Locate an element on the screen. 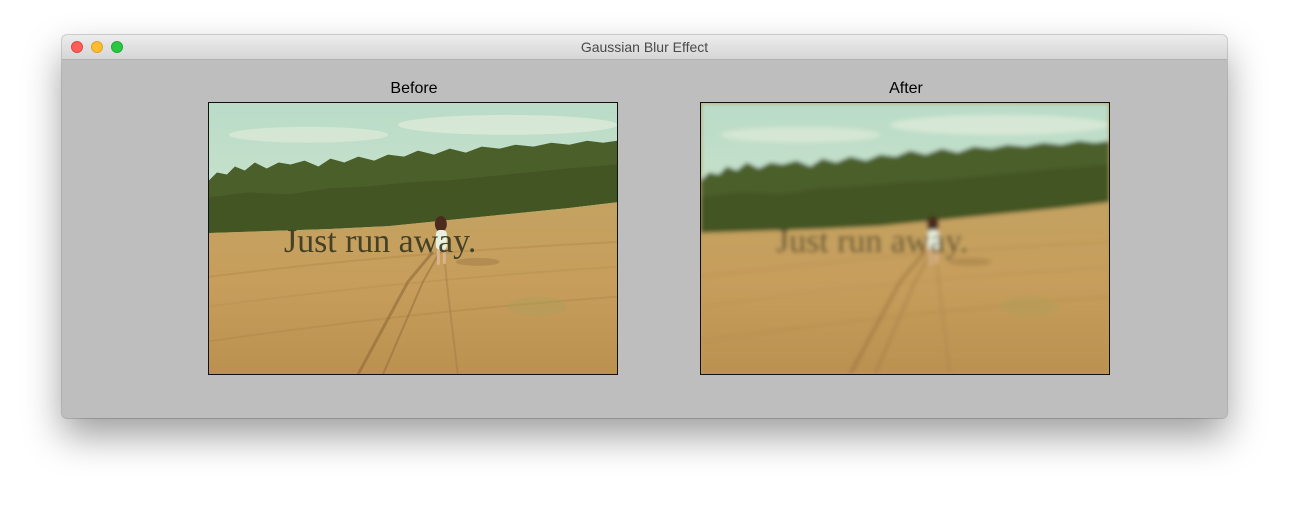 Image resolution: width=1290 pixels, height=508 pixels. after-label: After is located at coordinates (906, 88).